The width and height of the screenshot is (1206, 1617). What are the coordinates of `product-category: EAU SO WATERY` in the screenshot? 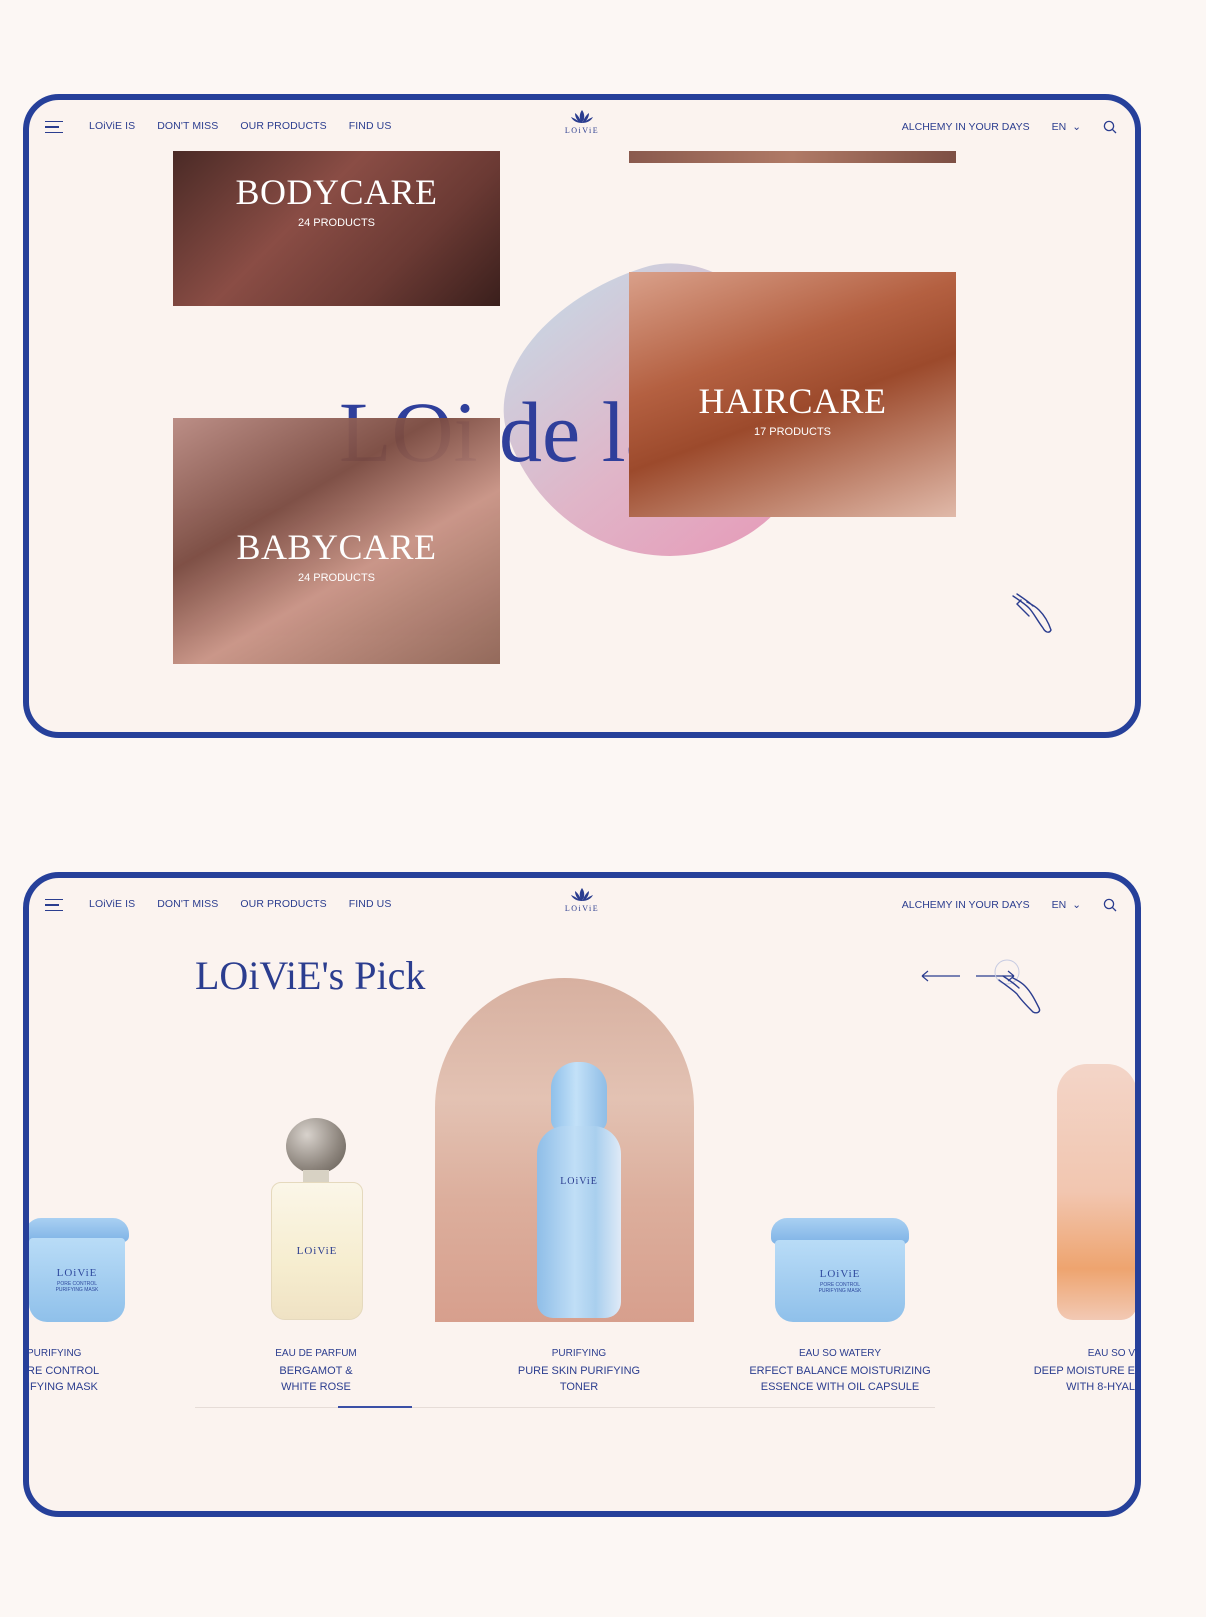 It's located at (840, 1353).